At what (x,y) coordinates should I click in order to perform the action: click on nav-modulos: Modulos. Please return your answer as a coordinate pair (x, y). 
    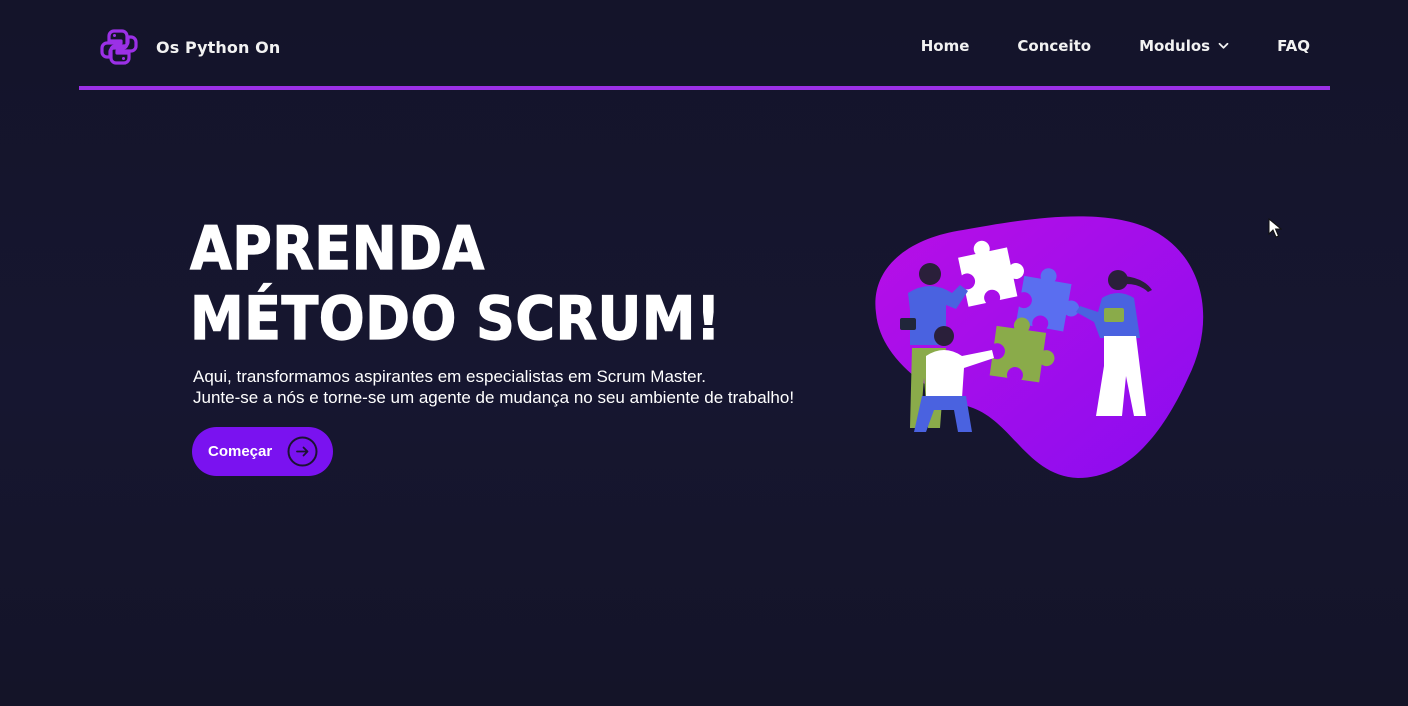
    Looking at the image, I should click on (1184, 46).